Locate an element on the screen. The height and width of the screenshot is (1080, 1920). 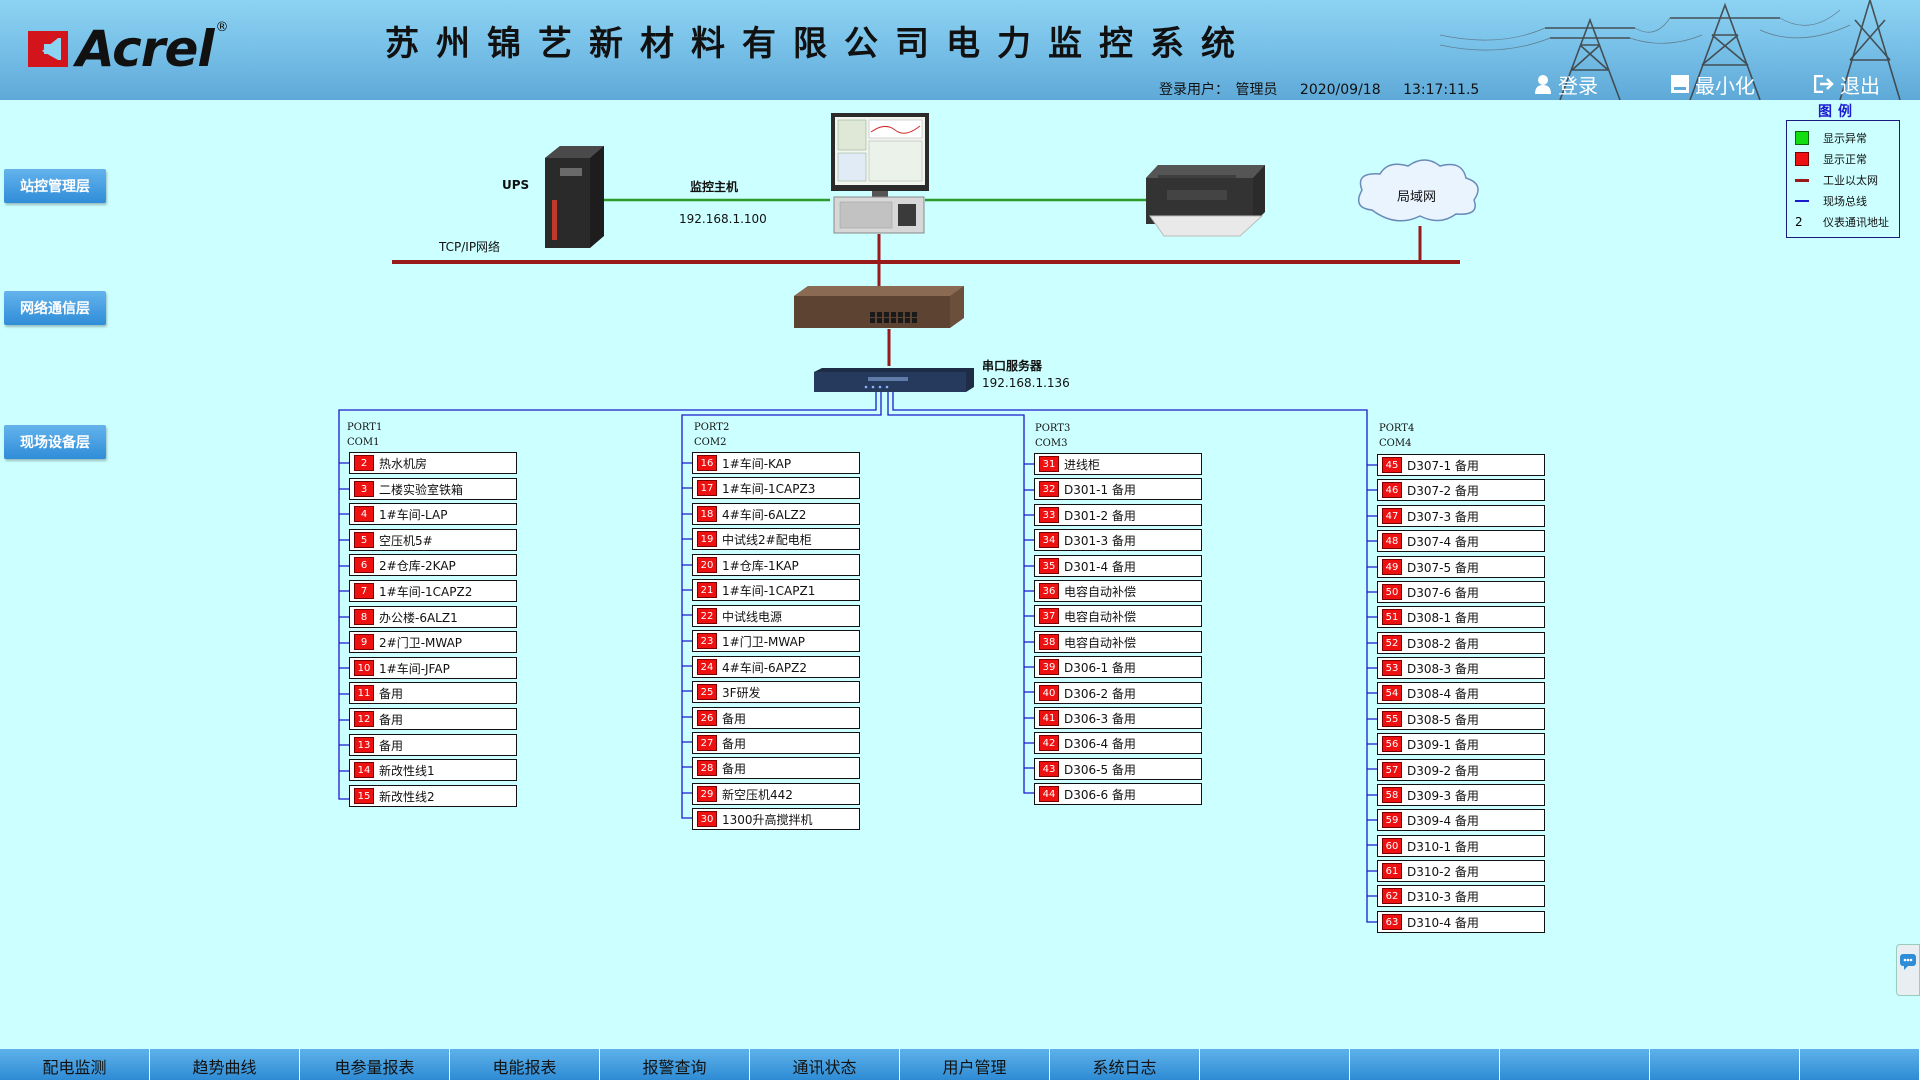
device-item: 19 中试线2#配电柜 is located at coordinates (776, 539).